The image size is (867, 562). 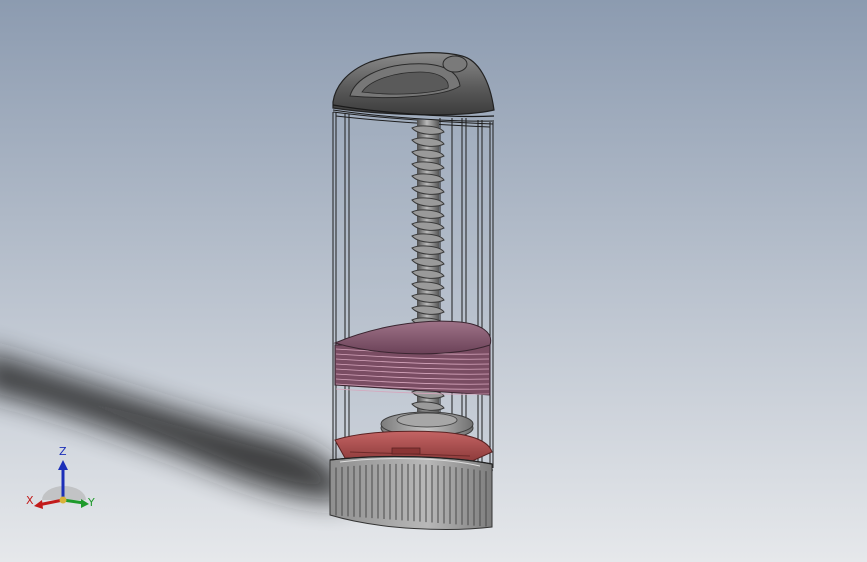 What do you see at coordinates (91, 502) in the screenshot?
I see `y-axis-label: Y` at bounding box center [91, 502].